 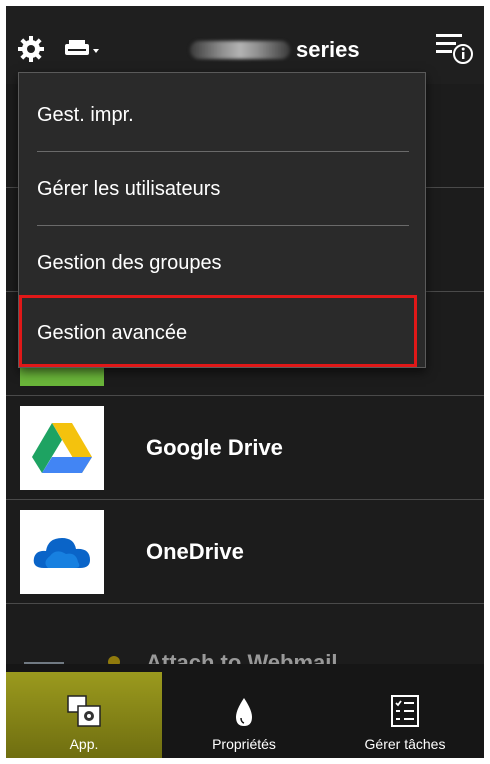 What do you see at coordinates (62, 448) in the screenshot?
I see `google-drive-icon` at bounding box center [62, 448].